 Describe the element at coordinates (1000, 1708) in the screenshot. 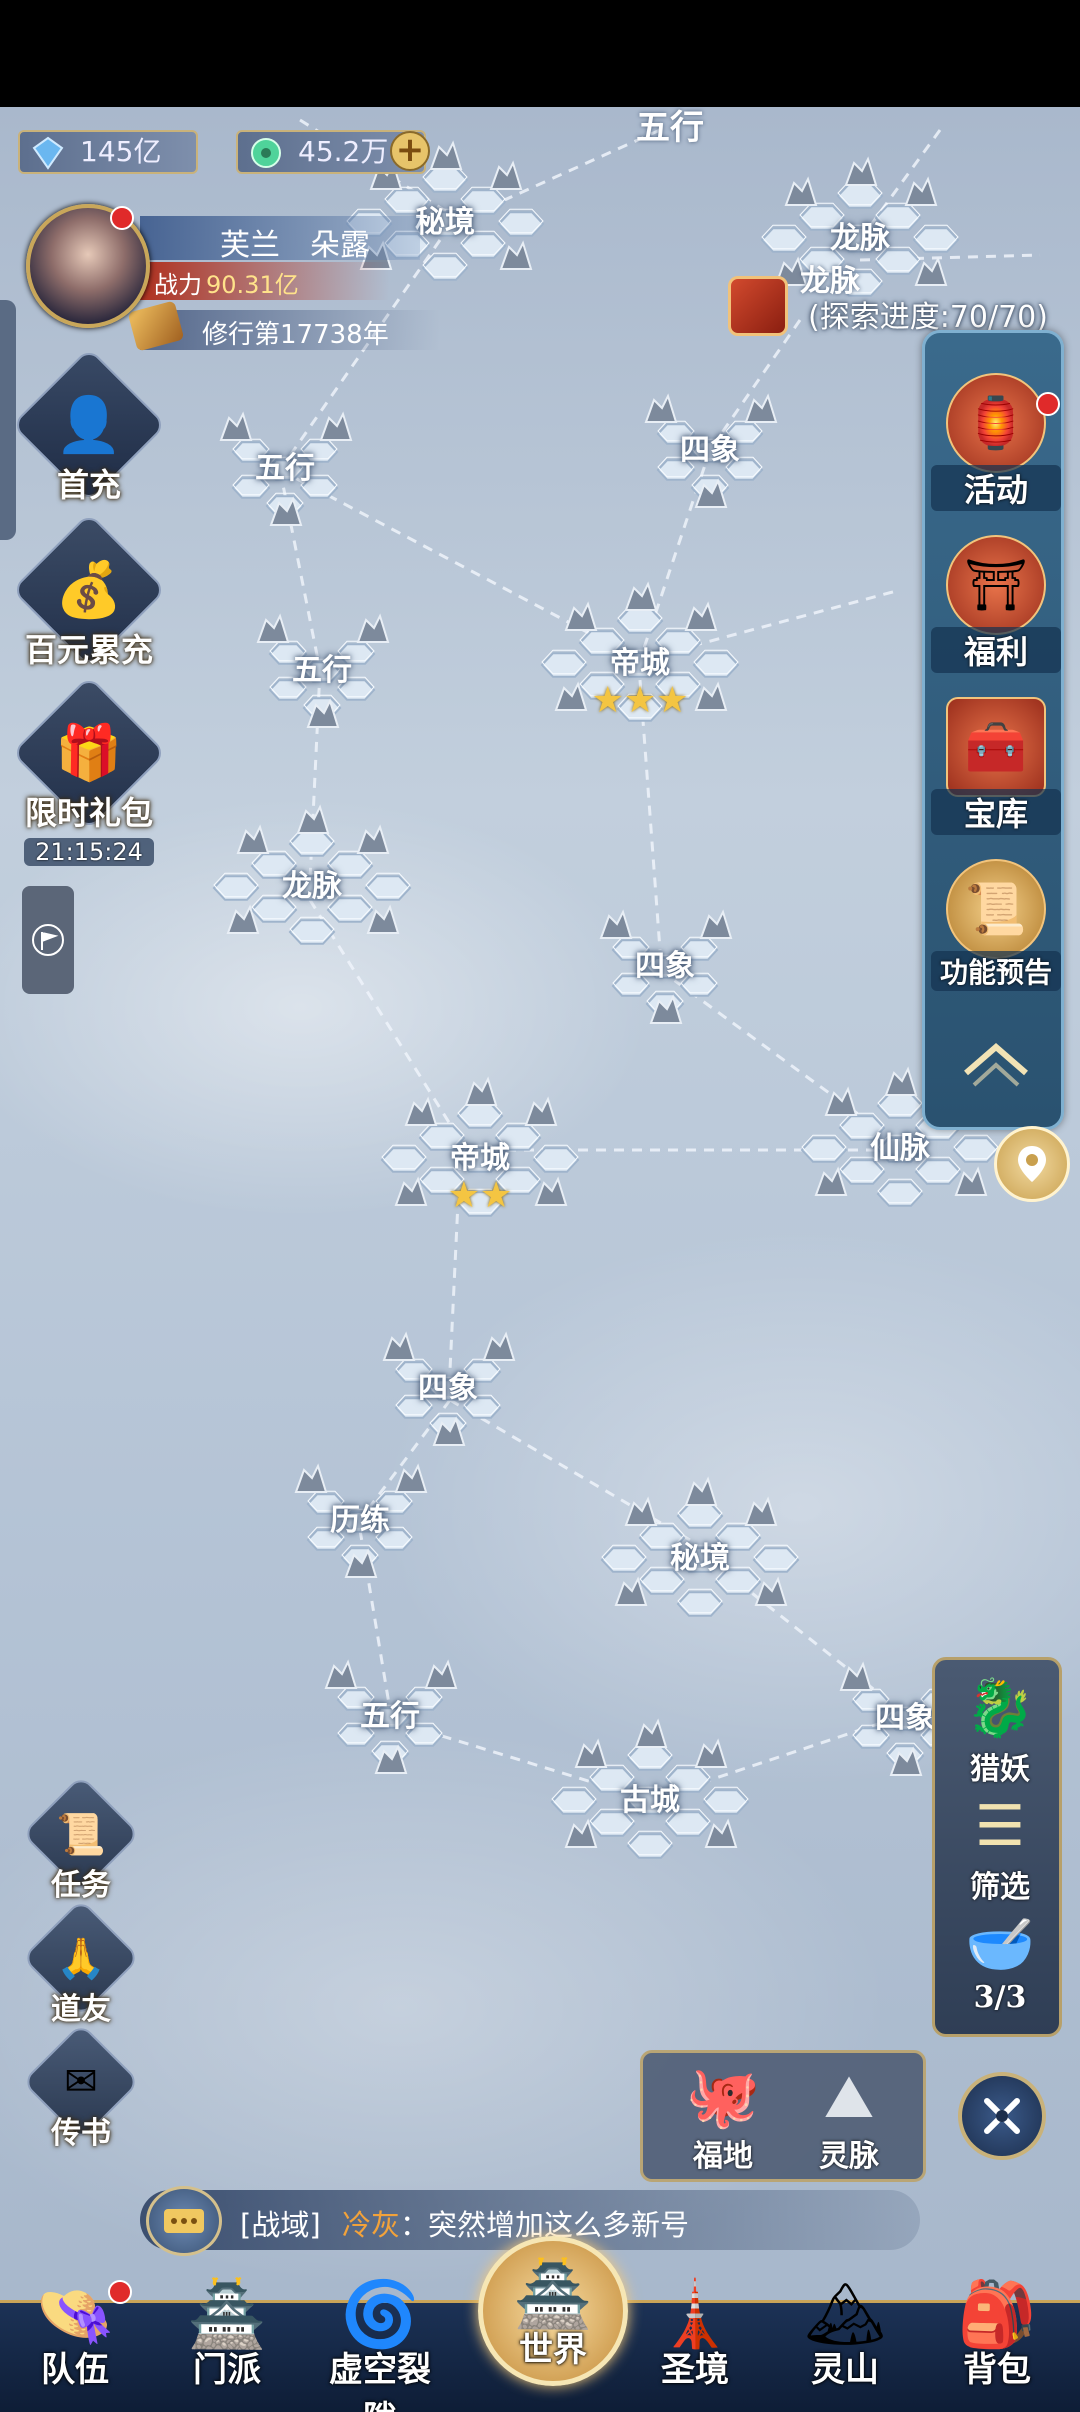

I see `beast-icon: 🐉` at that location.